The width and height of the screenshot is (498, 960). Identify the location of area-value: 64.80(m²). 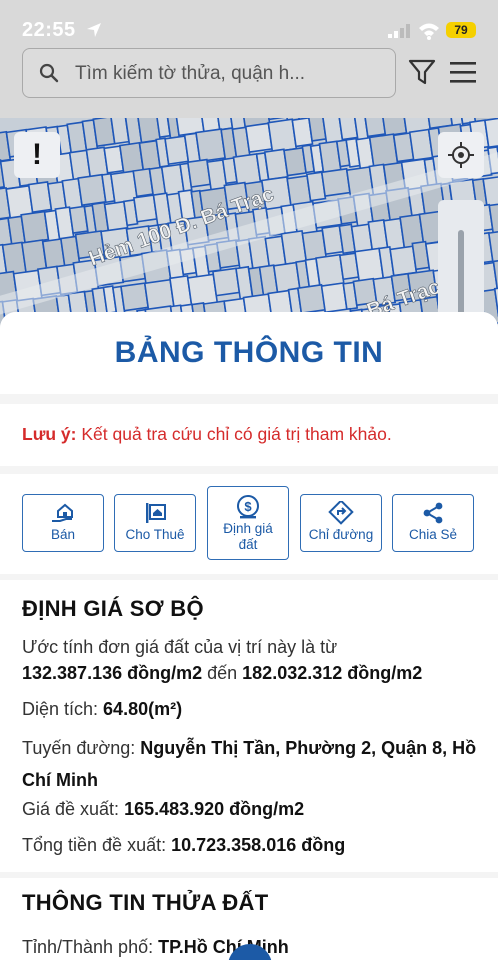
(143, 709).